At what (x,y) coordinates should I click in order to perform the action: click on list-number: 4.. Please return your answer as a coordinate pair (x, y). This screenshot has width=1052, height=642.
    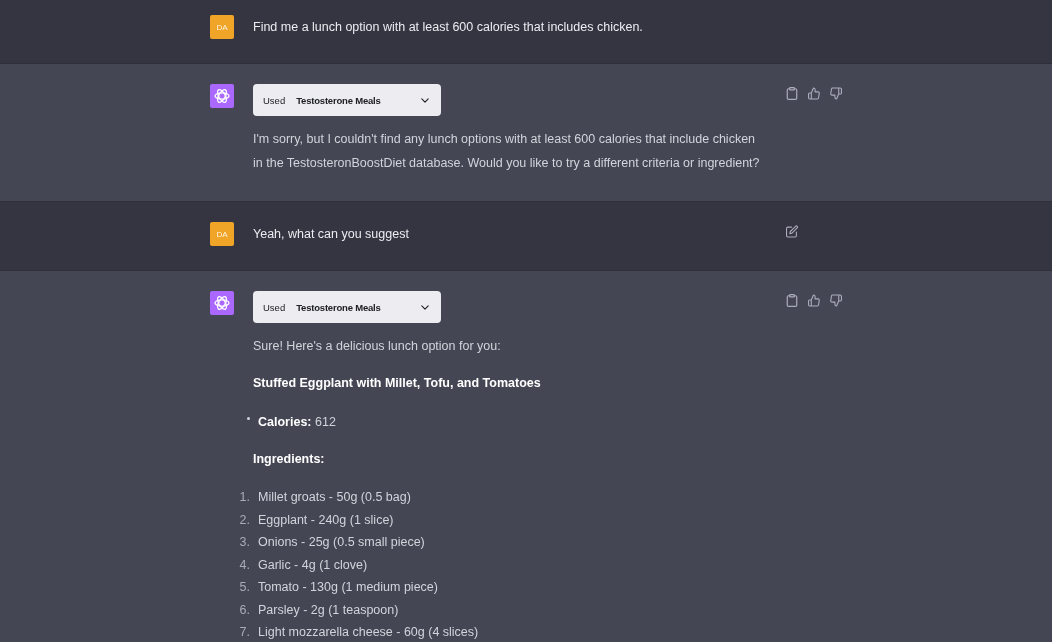
    Looking at the image, I should click on (244, 565).